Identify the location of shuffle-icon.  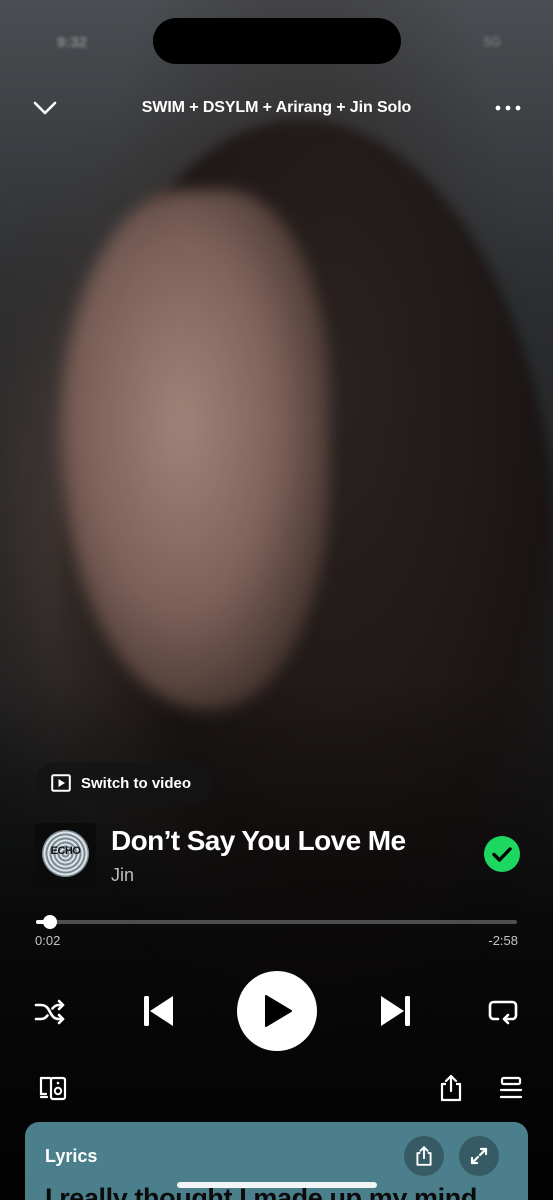
(50, 1012).